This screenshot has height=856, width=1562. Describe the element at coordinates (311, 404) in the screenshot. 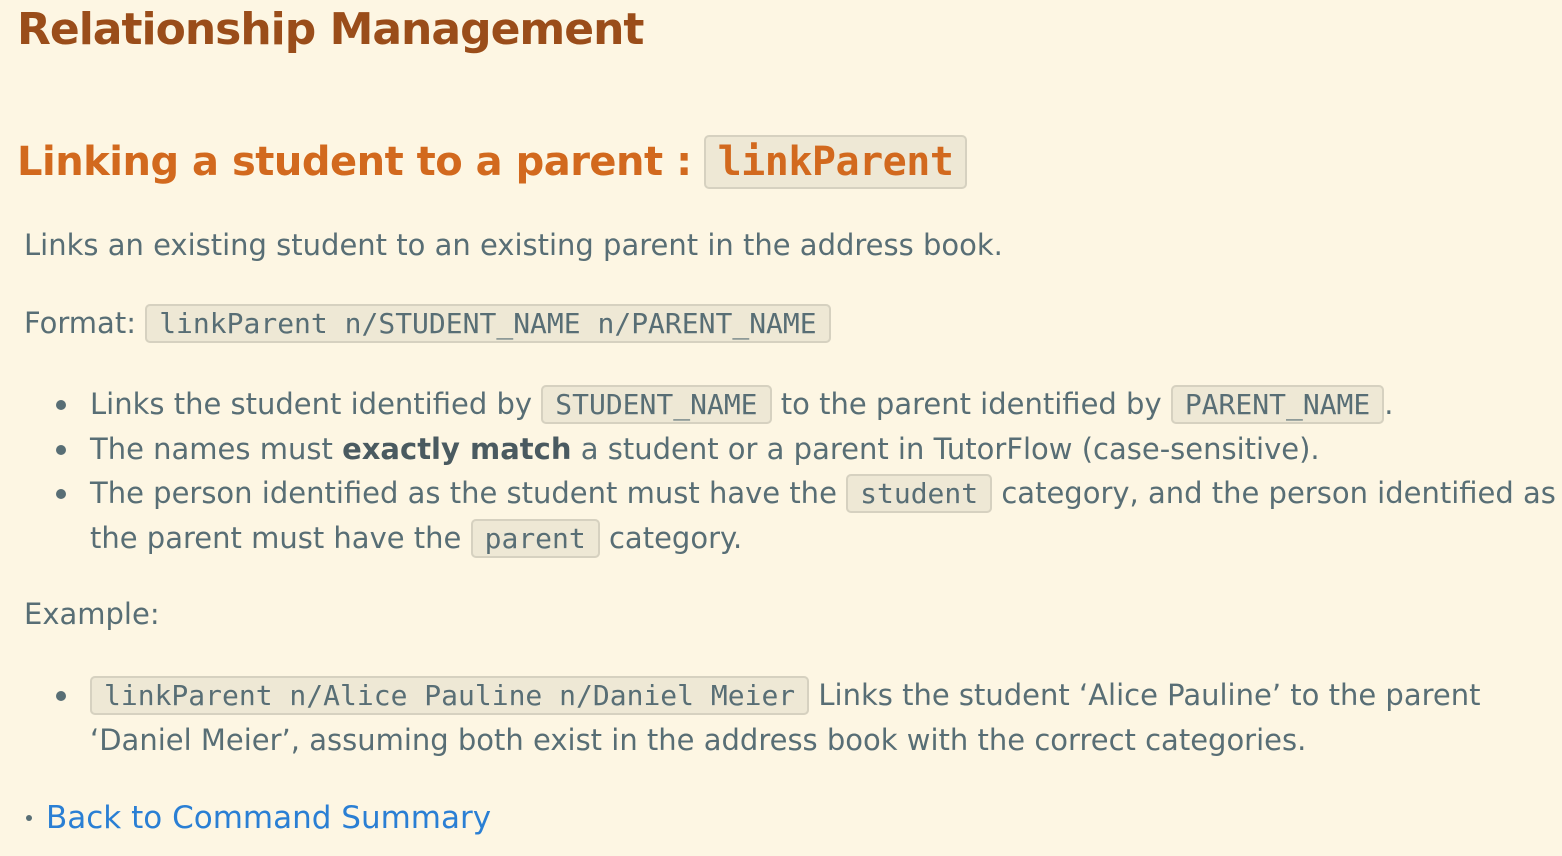

I see `bullet-text: Links the student identified by` at that location.